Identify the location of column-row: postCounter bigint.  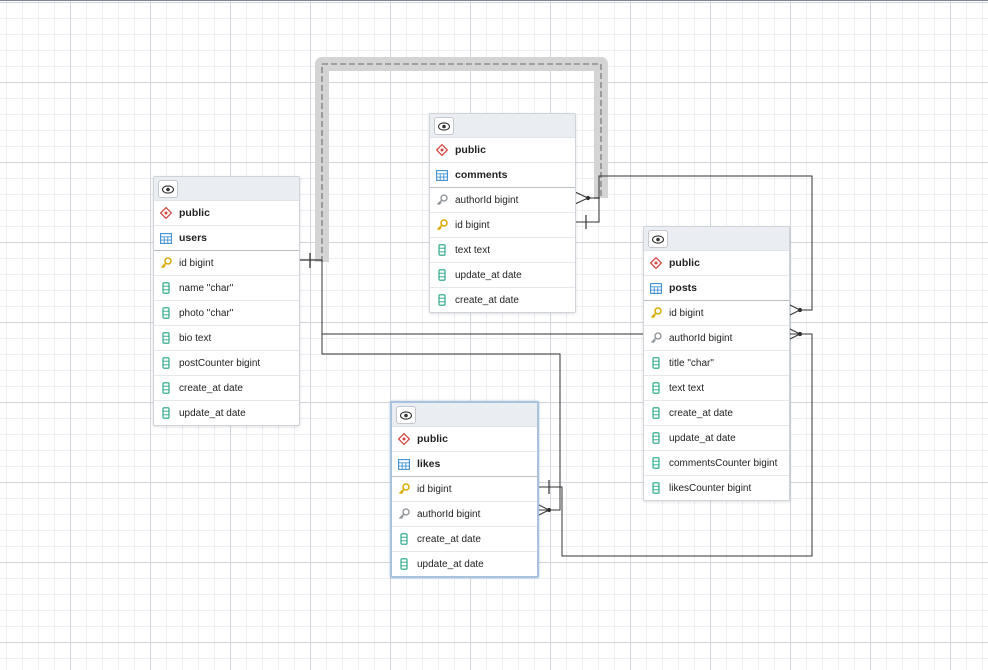
(226, 363).